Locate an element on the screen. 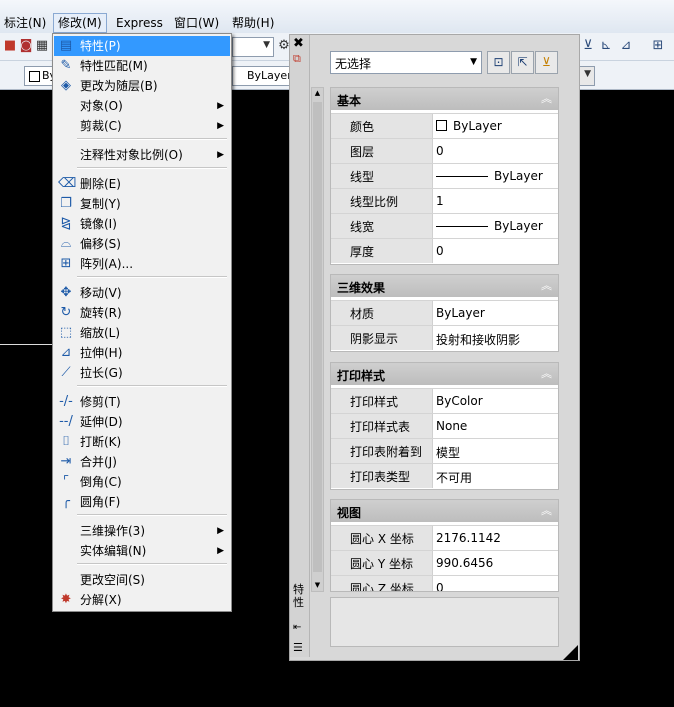  menu-item-break: ⌷ 打断(K) is located at coordinates (142, 442).